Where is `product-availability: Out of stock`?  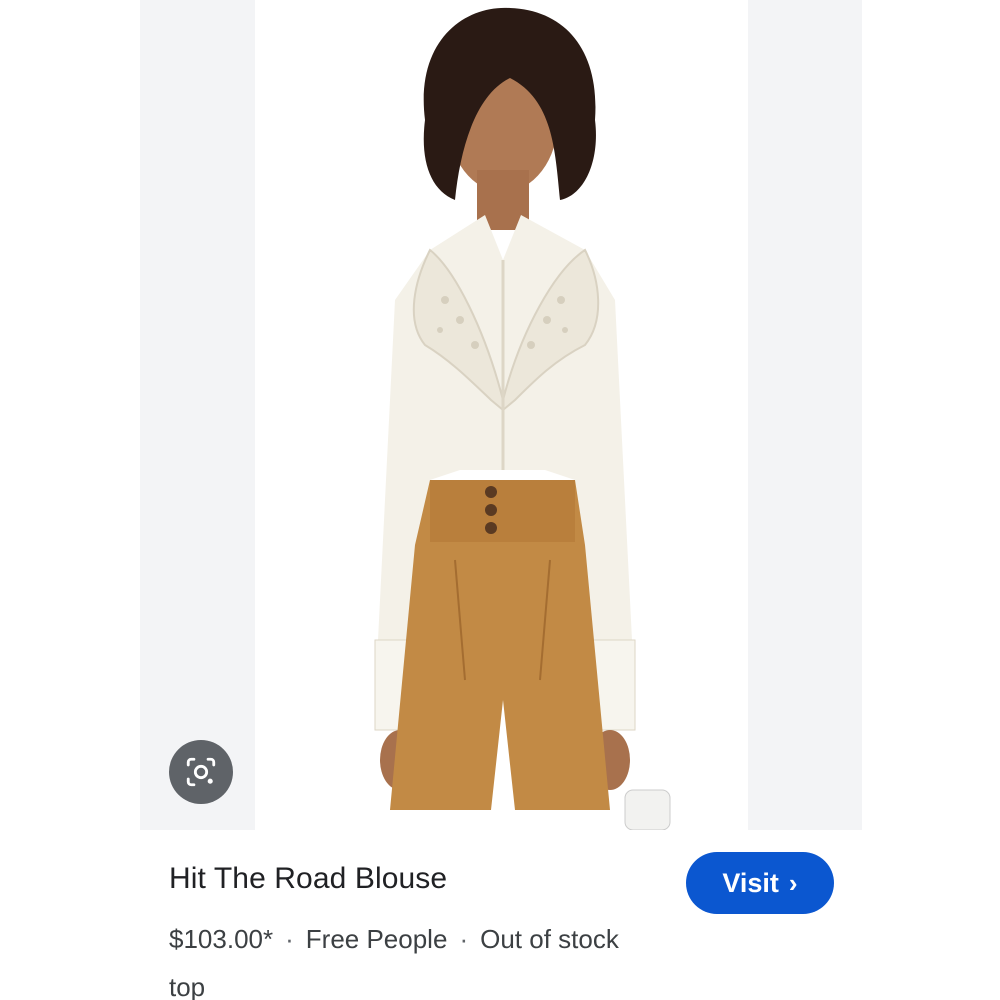
product-availability: Out of stock is located at coordinates (549, 939).